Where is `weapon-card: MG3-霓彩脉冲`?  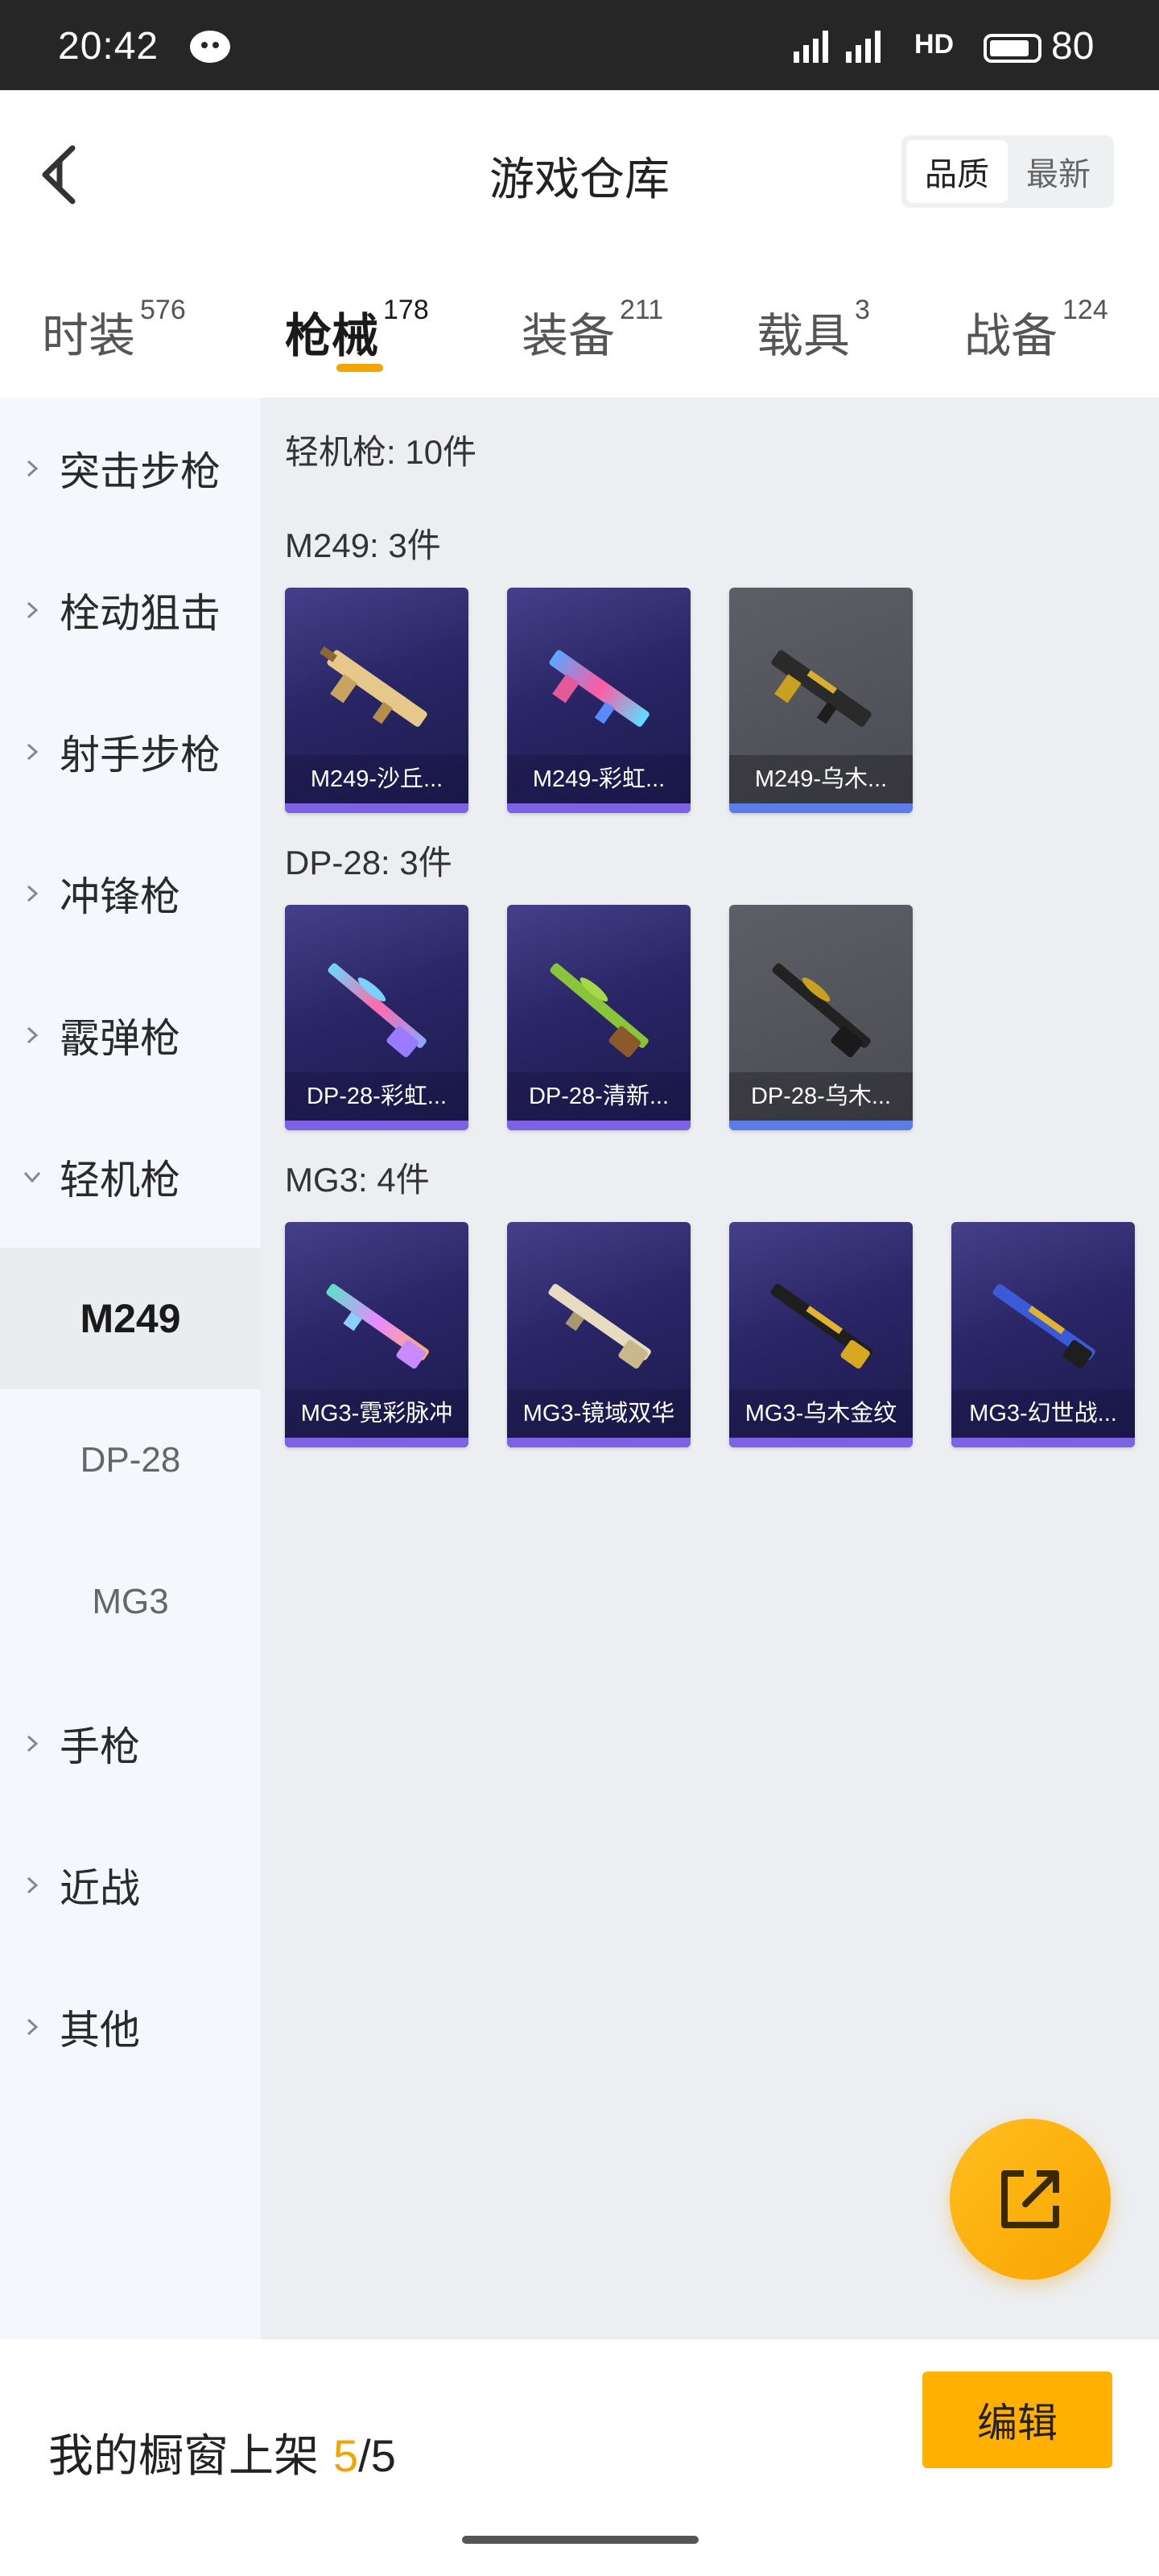 weapon-card: MG3-霓彩脉冲 is located at coordinates (376, 1334).